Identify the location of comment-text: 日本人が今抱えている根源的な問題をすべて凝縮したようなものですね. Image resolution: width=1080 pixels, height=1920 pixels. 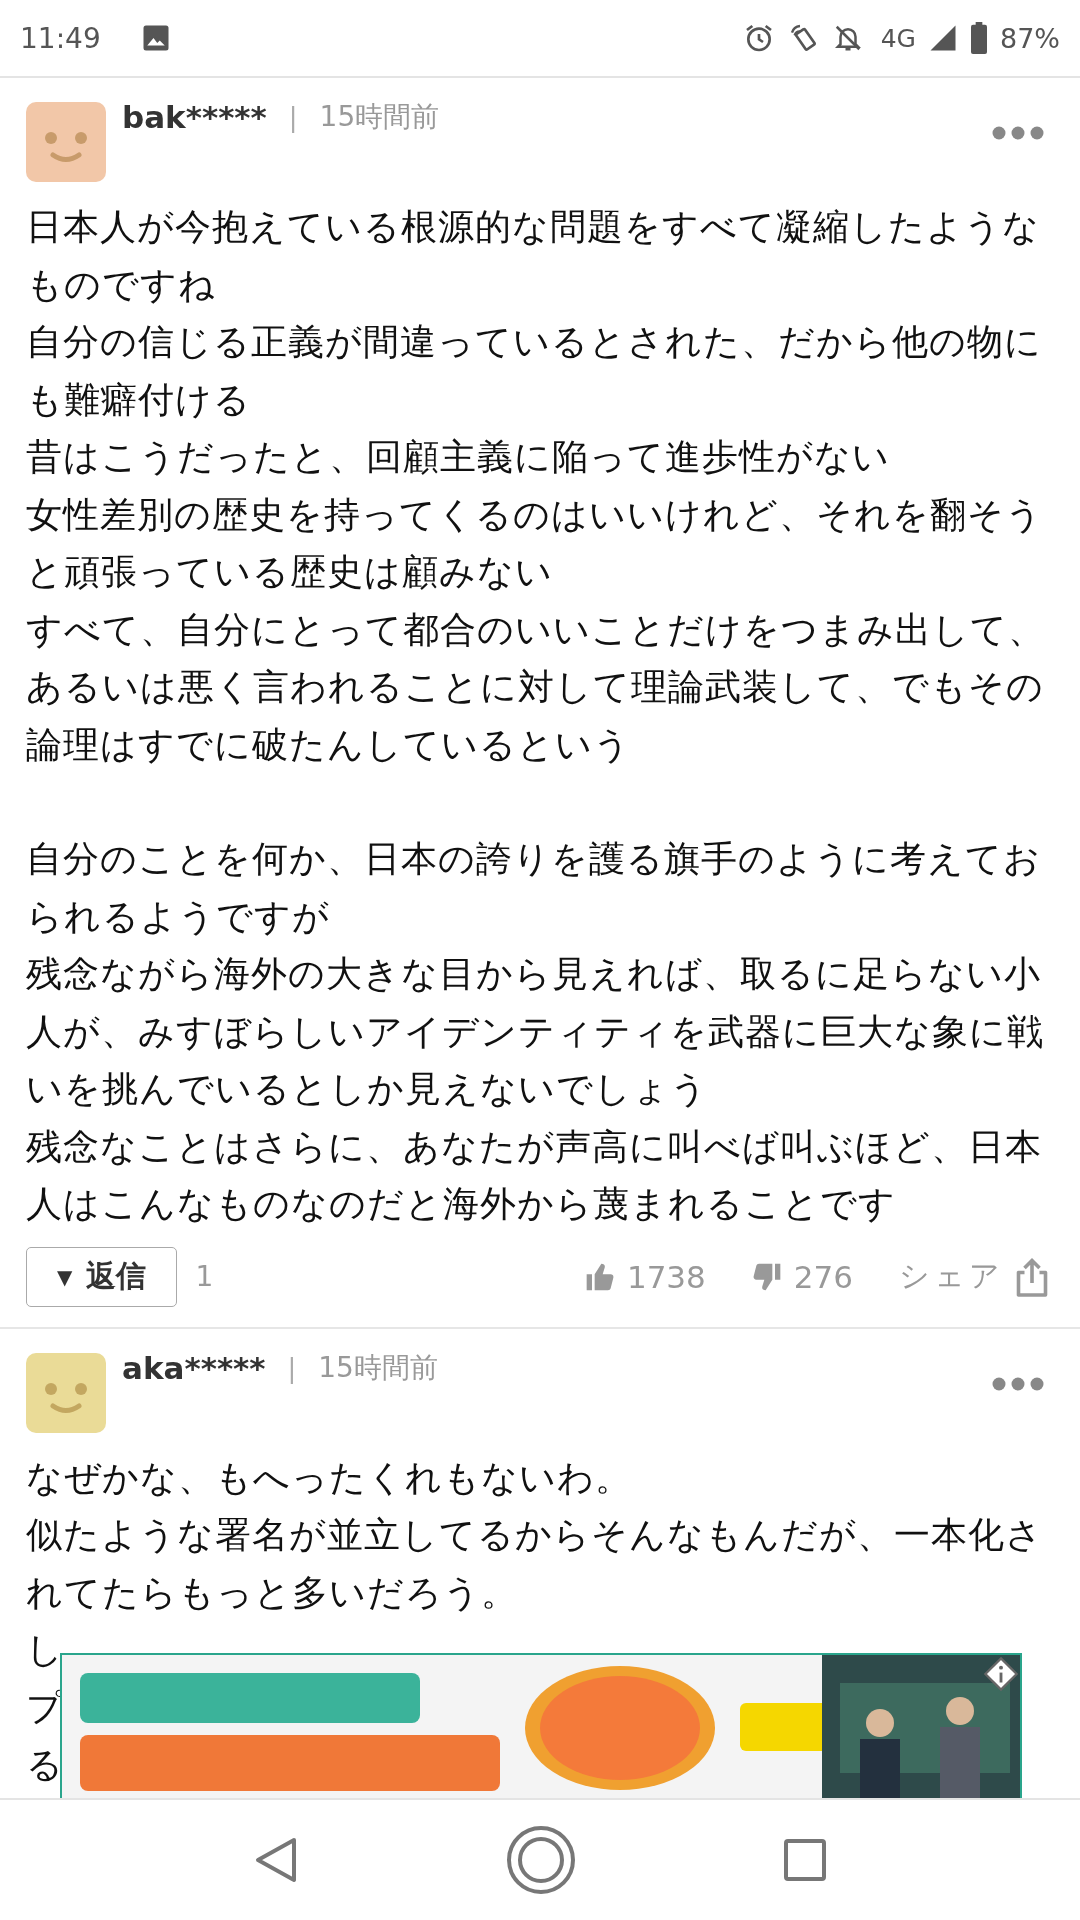
(533, 256).